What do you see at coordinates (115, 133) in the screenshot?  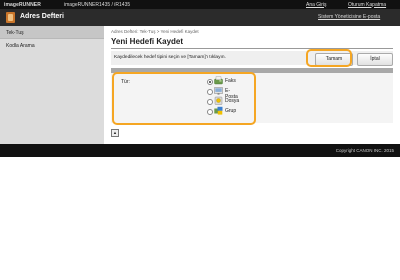 I see `page-top-icon: ▲` at bounding box center [115, 133].